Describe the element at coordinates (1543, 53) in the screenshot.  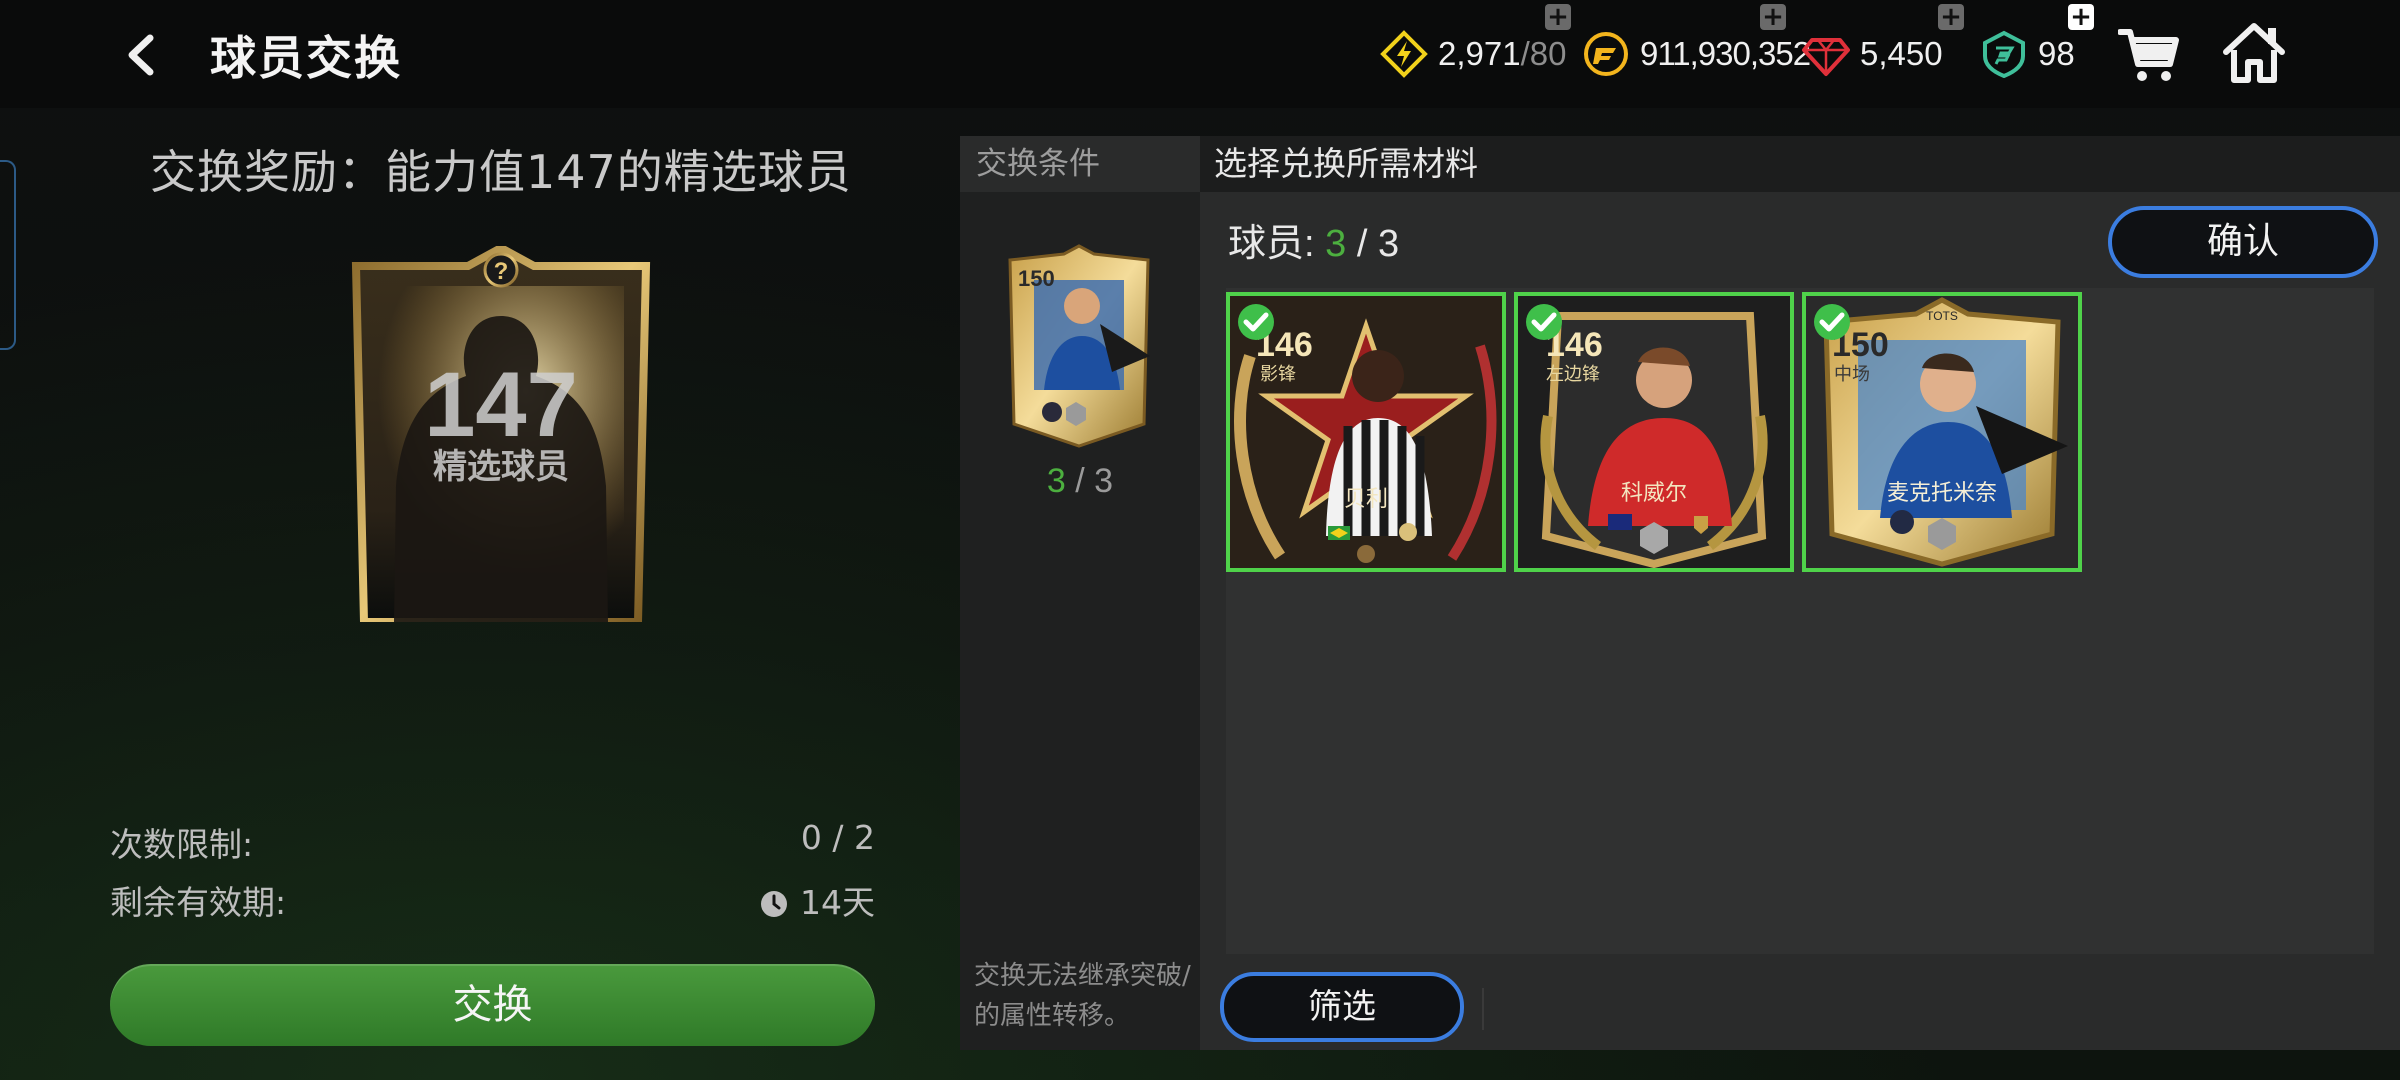
I see `currency-energy-suffix: /80` at that location.